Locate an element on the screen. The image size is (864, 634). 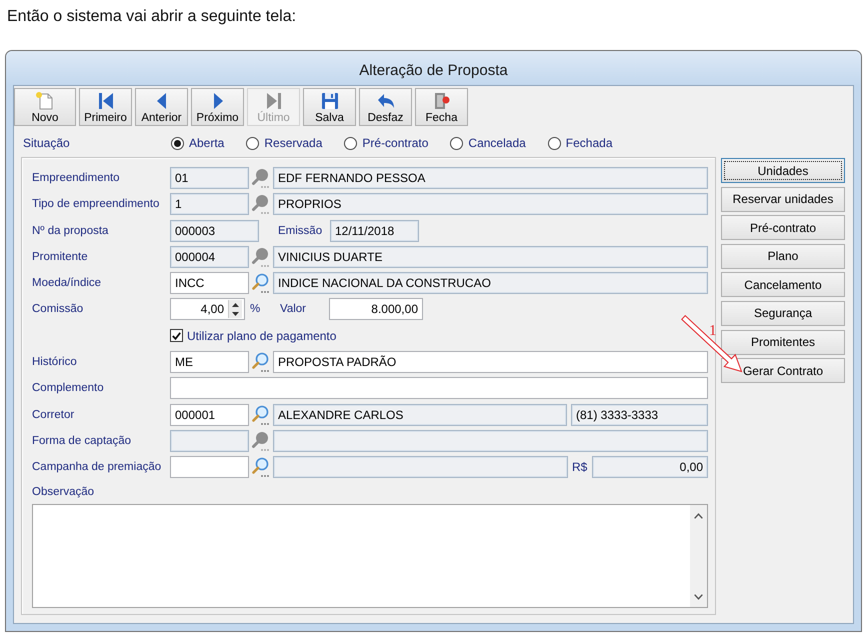
document-icon is located at coordinates (45, 101).